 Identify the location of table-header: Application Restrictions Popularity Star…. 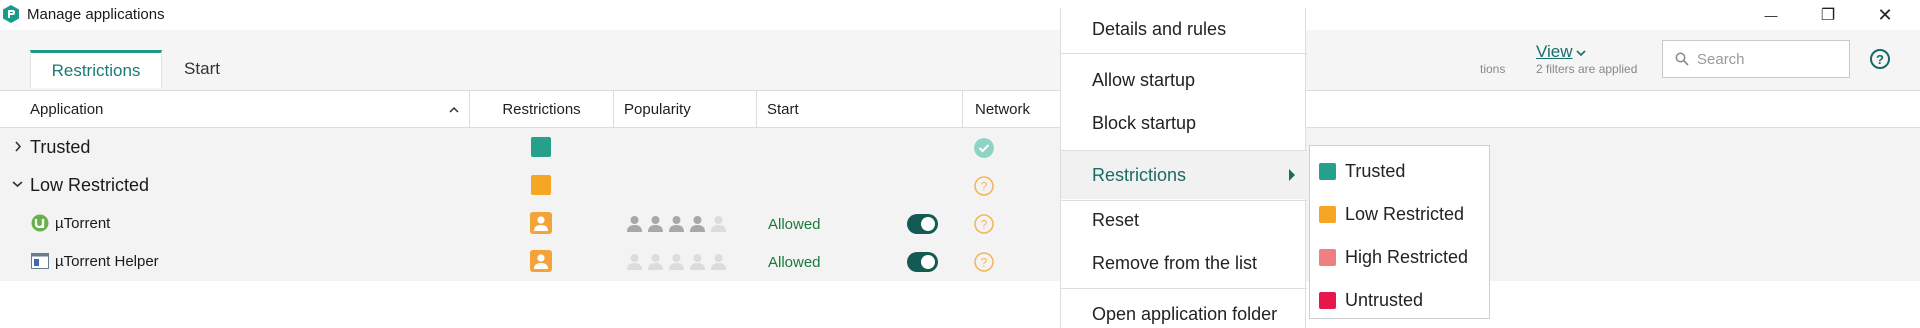
(960, 109).